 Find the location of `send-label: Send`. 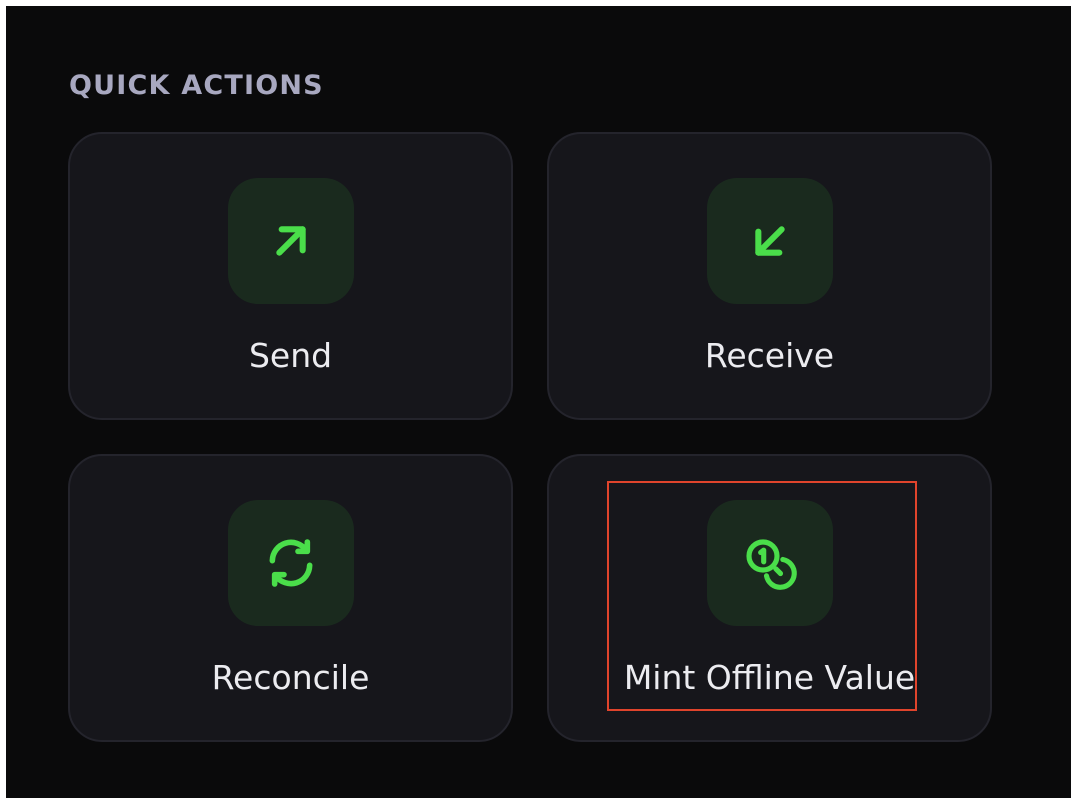

send-label: Send is located at coordinates (290, 355).